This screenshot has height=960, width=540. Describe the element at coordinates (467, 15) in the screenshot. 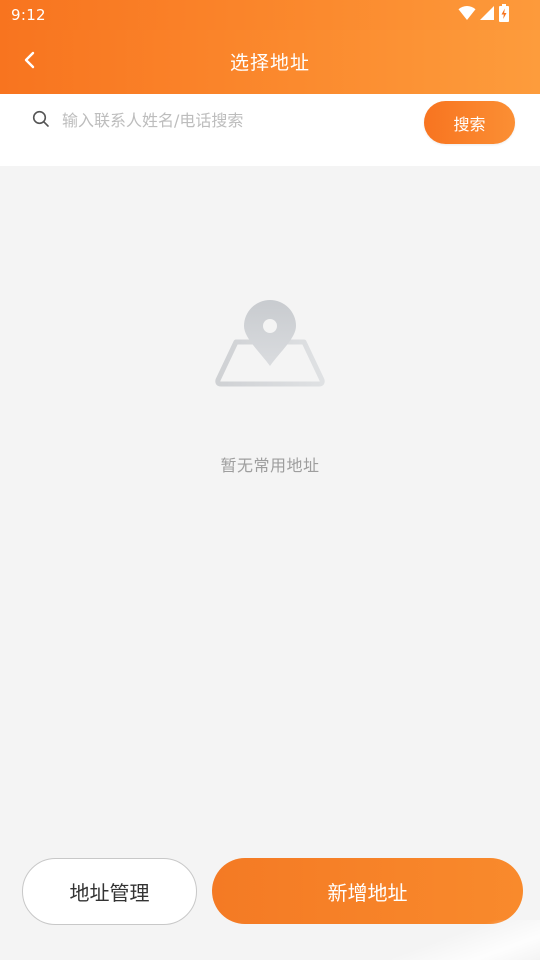

I see `wifi-icon` at that location.